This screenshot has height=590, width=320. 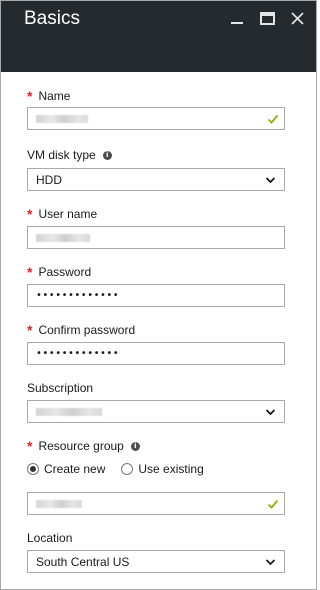 What do you see at coordinates (78, 295) in the screenshot?
I see `password-value: •••••••••••••` at bounding box center [78, 295].